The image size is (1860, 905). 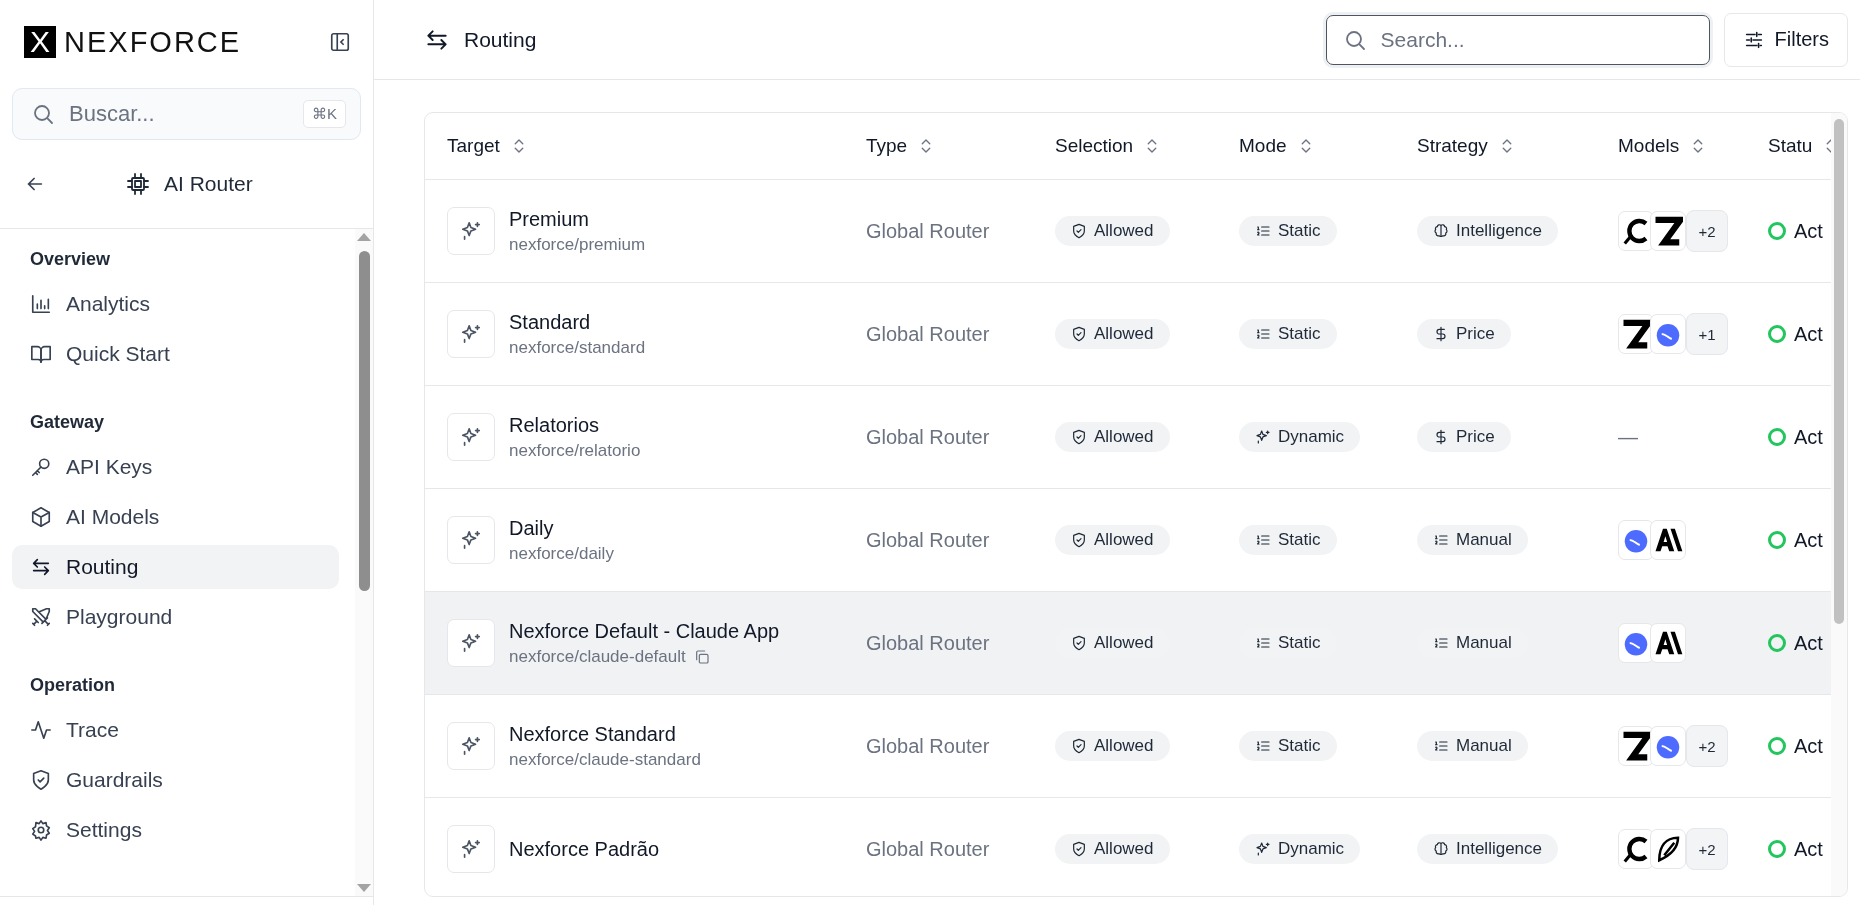 What do you see at coordinates (656, 146) in the screenshot?
I see `column-header: Target` at bounding box center [656, 146].